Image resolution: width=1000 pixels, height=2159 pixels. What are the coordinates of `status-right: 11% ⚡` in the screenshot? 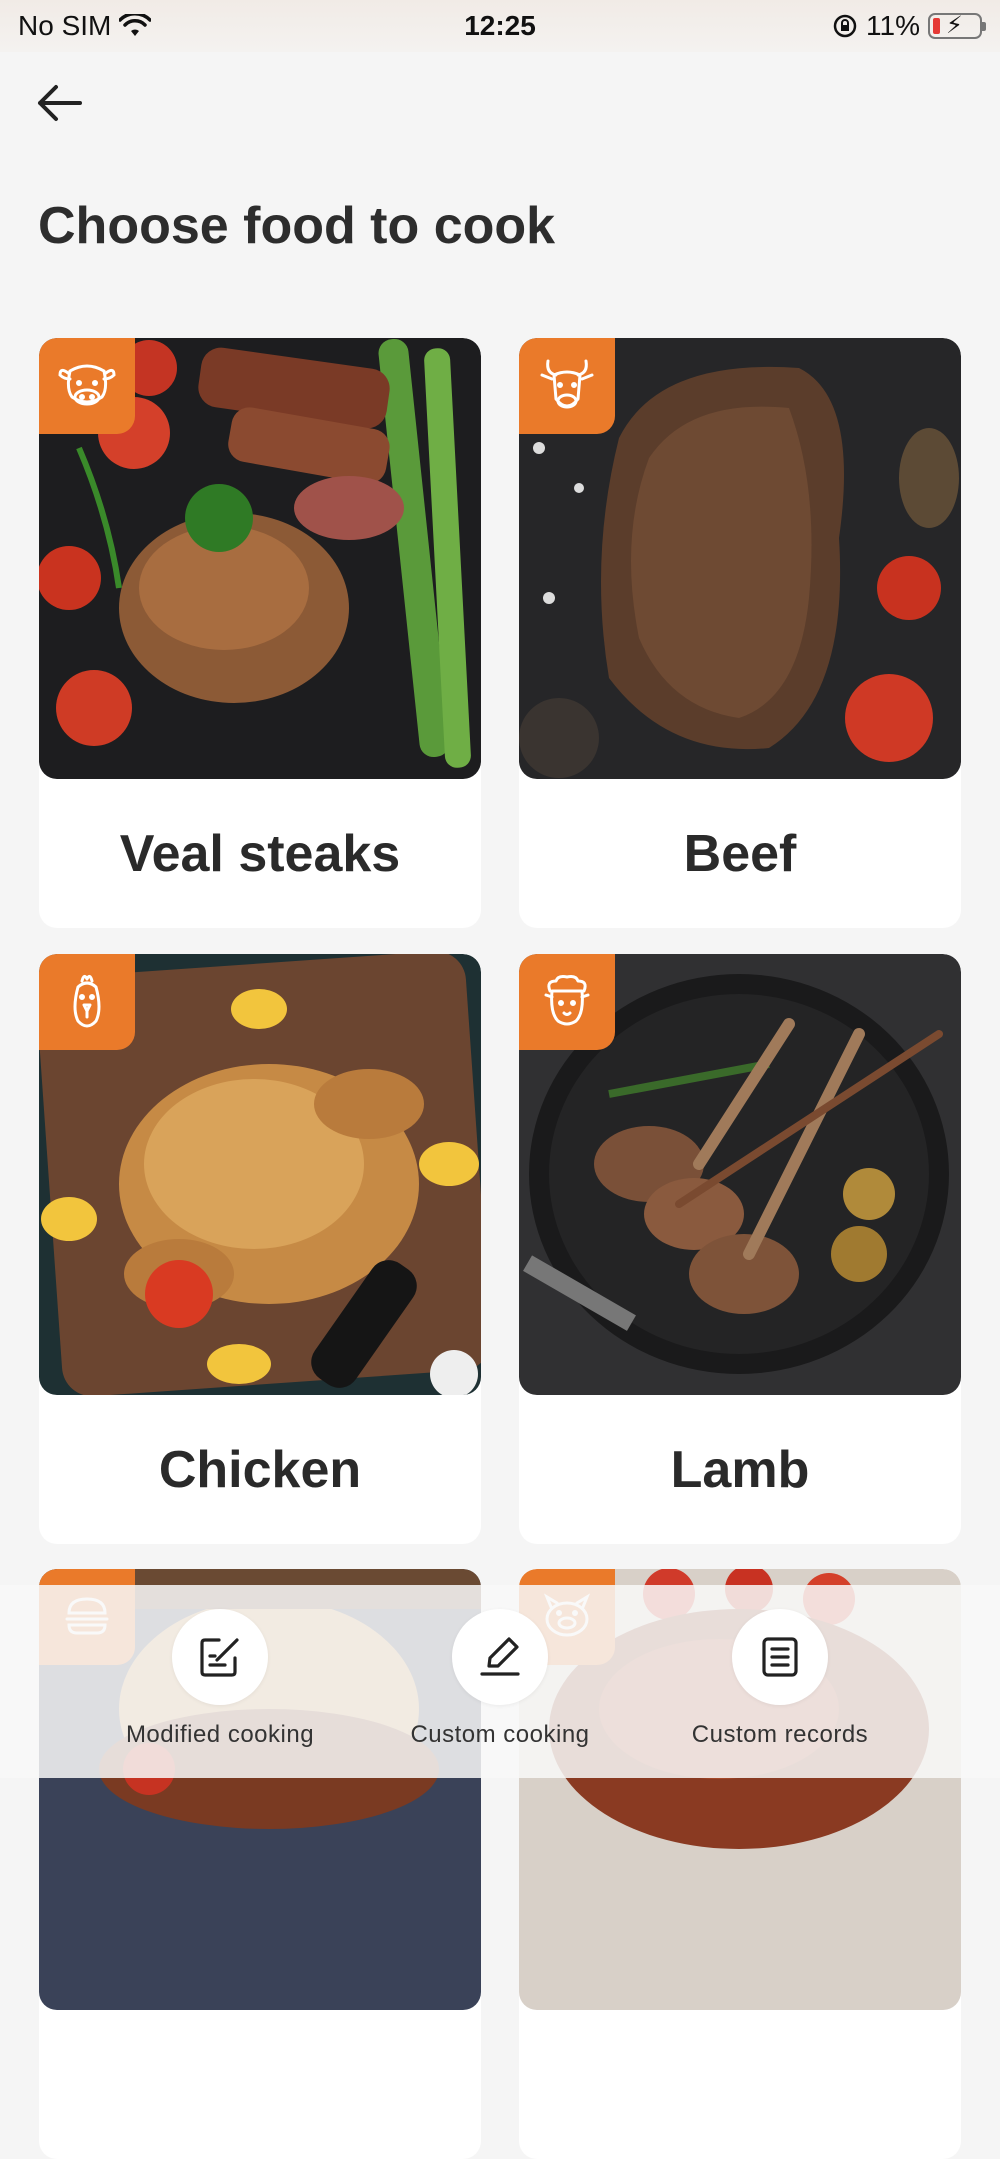 It's located at (909, 26).